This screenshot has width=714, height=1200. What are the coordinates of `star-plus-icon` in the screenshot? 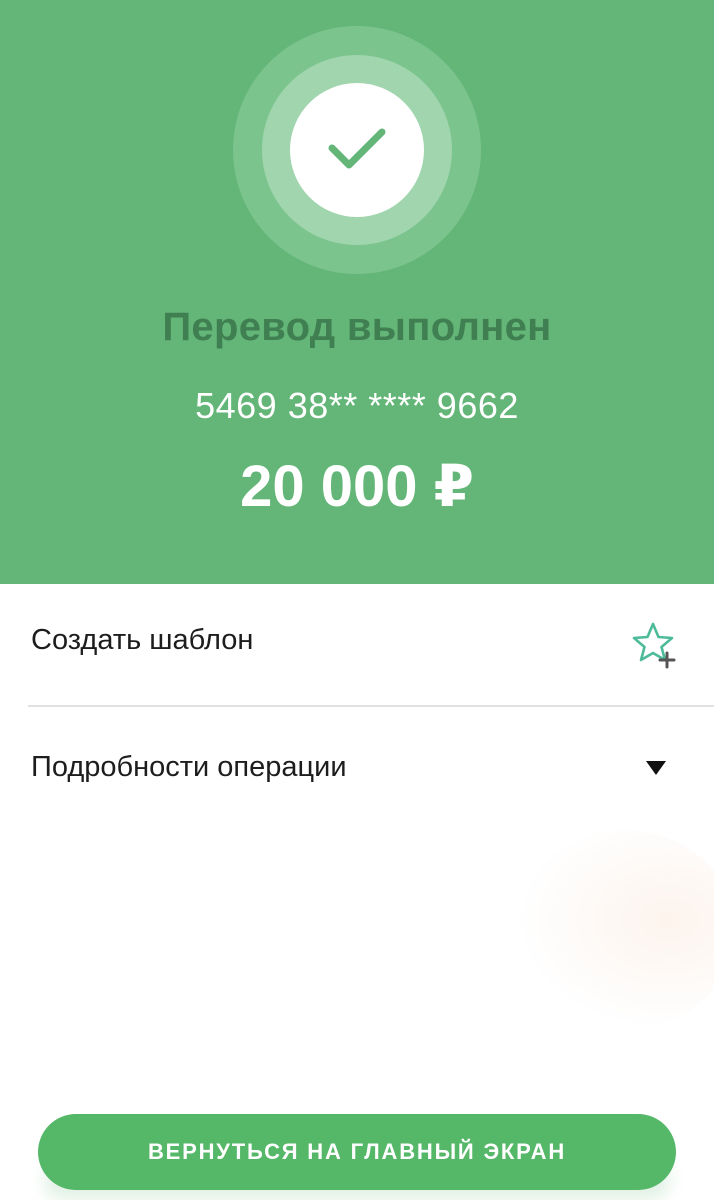 It's located at (654, 645).